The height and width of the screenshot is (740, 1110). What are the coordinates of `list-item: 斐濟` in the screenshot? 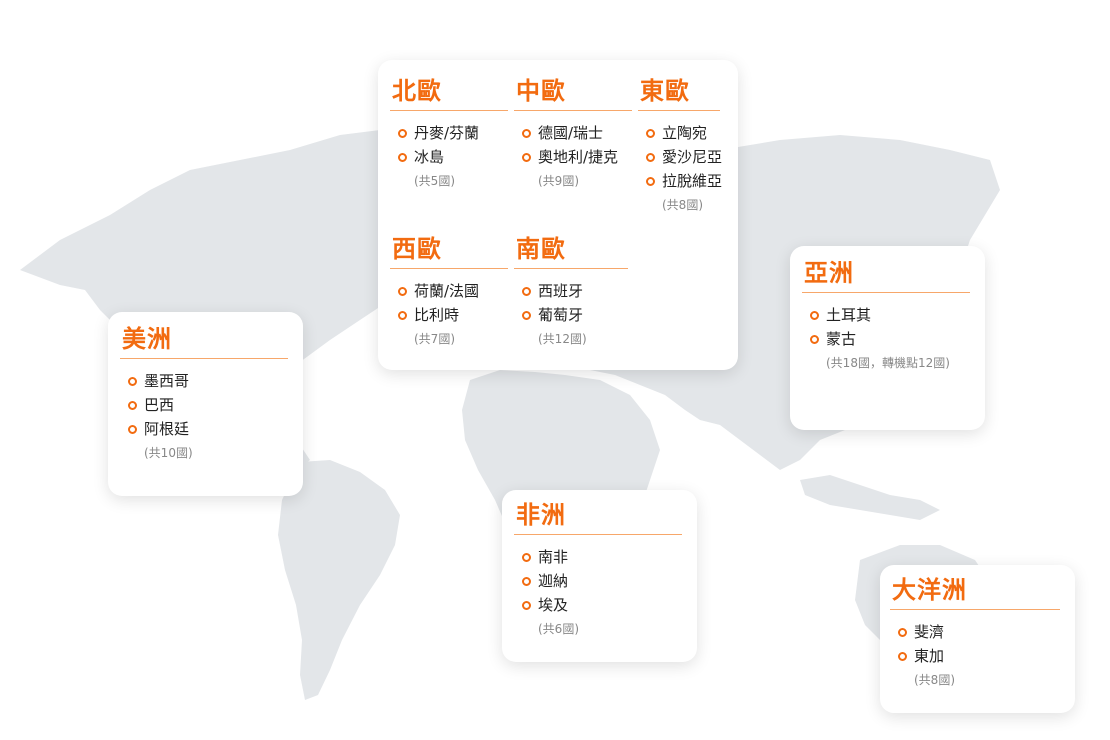 It's located at (979, 632).